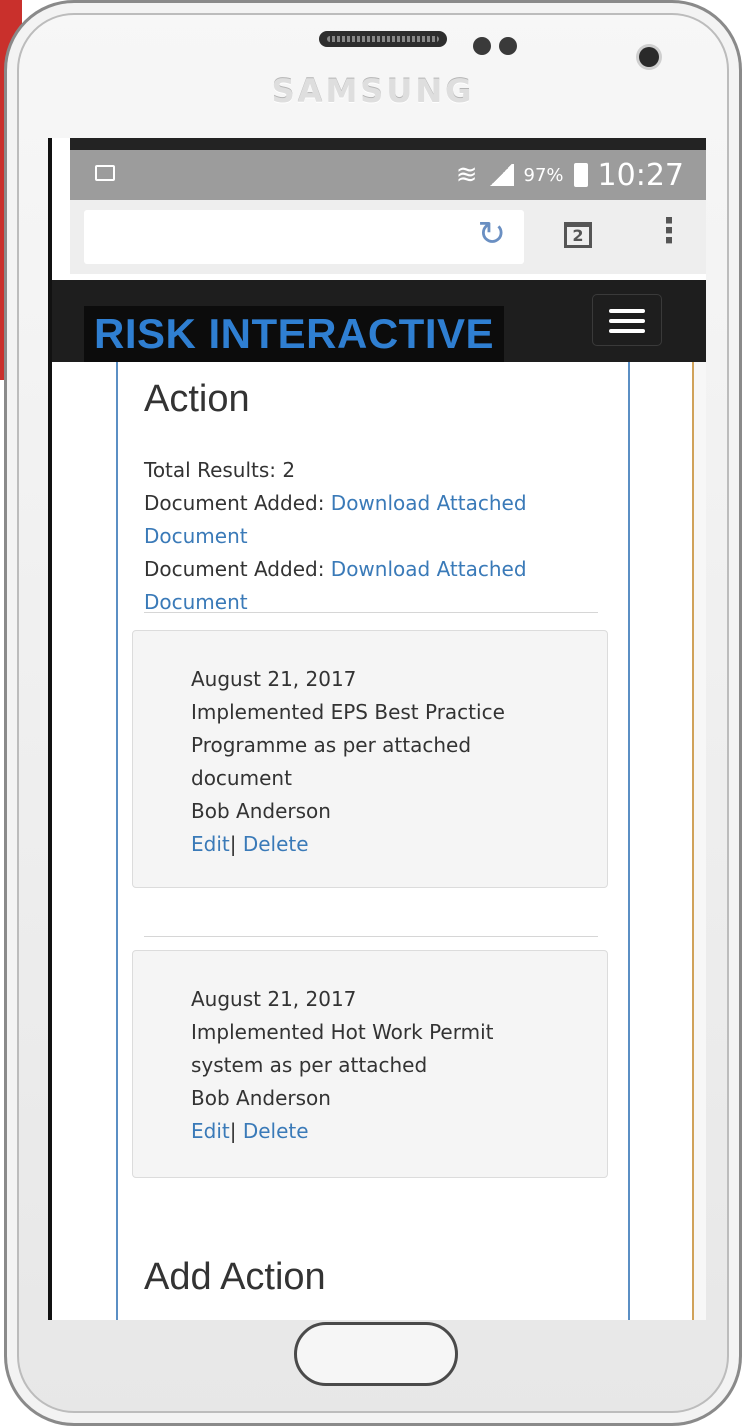  I want to click on page-edge, so click(699, 841).